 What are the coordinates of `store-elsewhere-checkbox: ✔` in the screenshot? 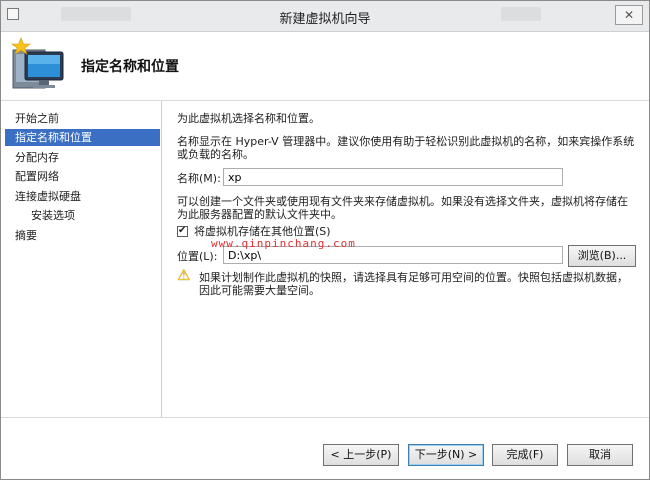 It's located at (182, 231).